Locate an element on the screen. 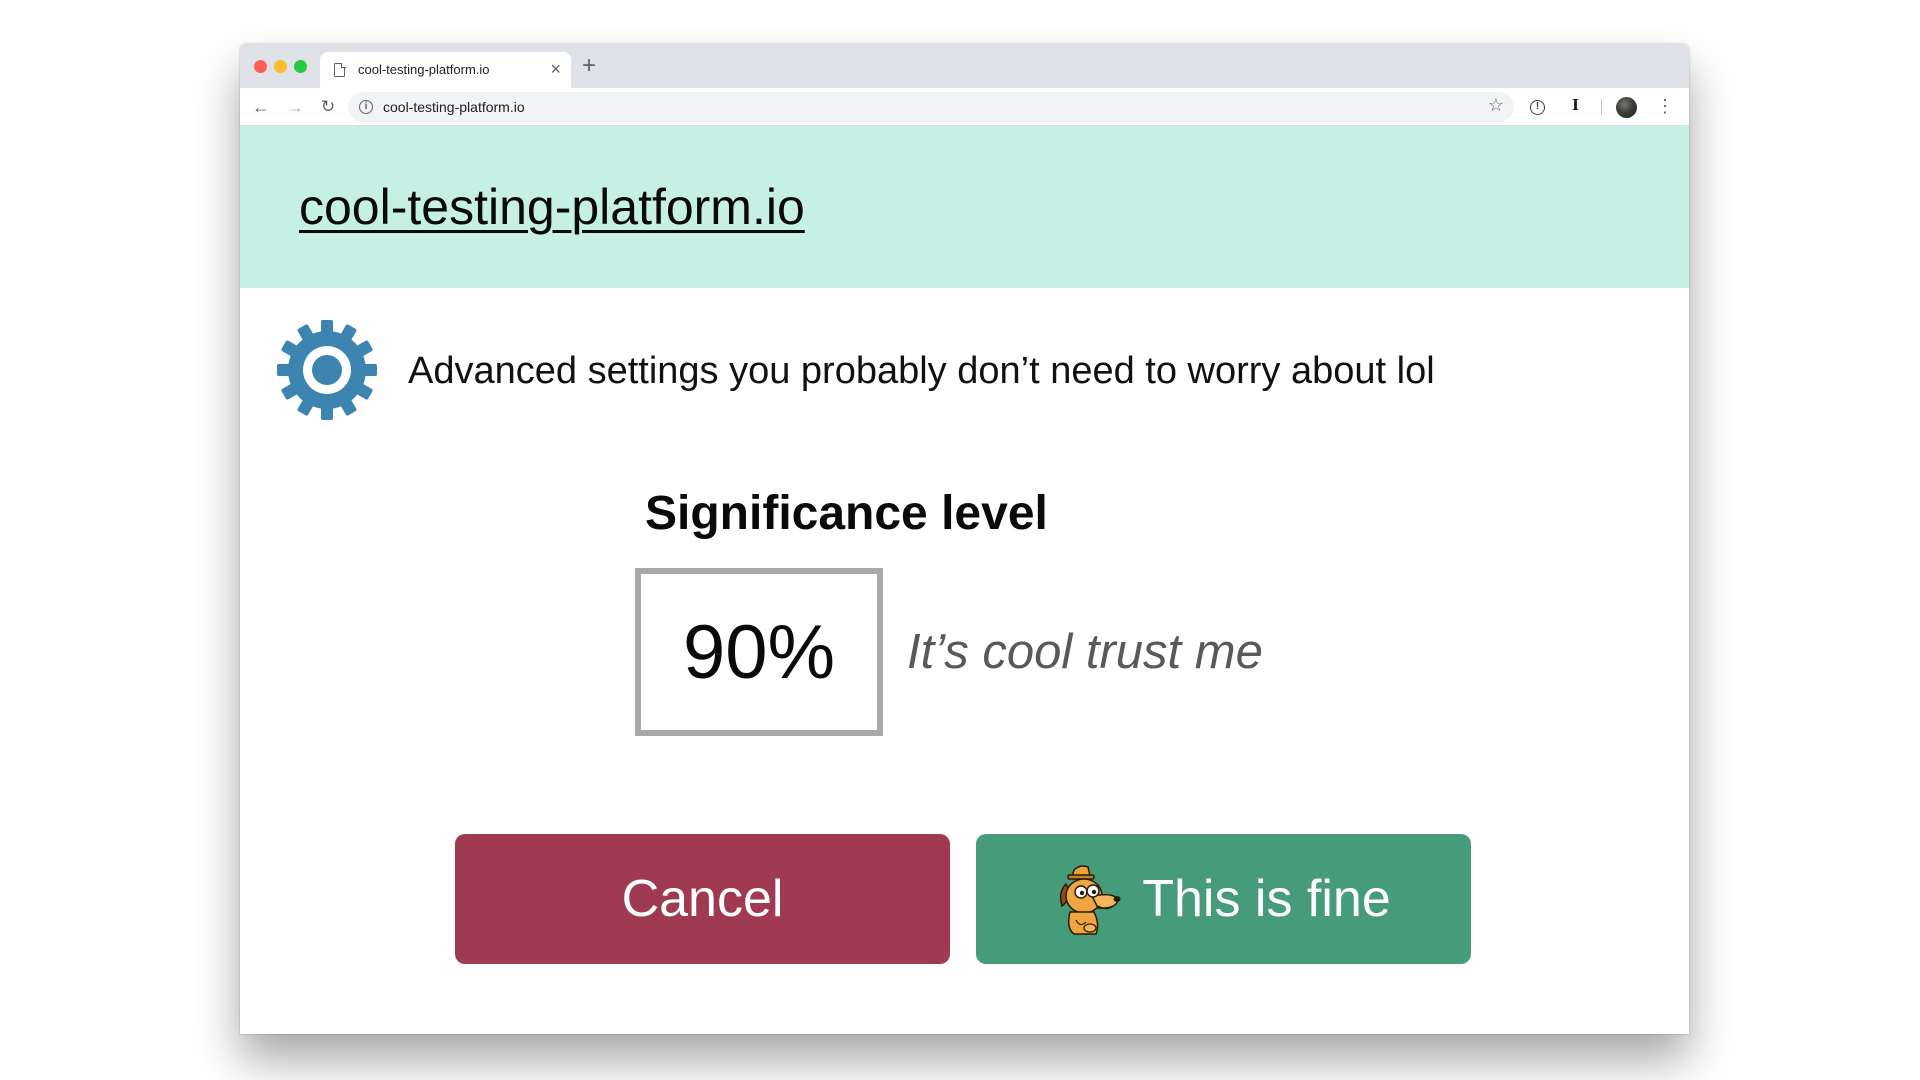 The height and width of the screenshot is (1080, 1920). back-arrow-icon: ← is located at coordinates (261, 107).